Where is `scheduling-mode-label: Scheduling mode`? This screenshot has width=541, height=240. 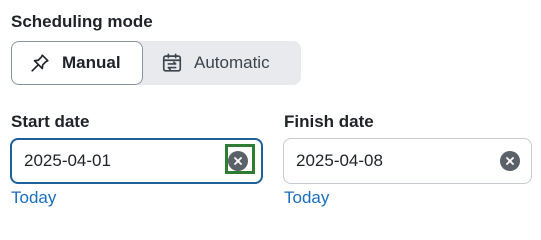
scheduling-mode-label: Scheduling mode is located at coordinates (82, 21).